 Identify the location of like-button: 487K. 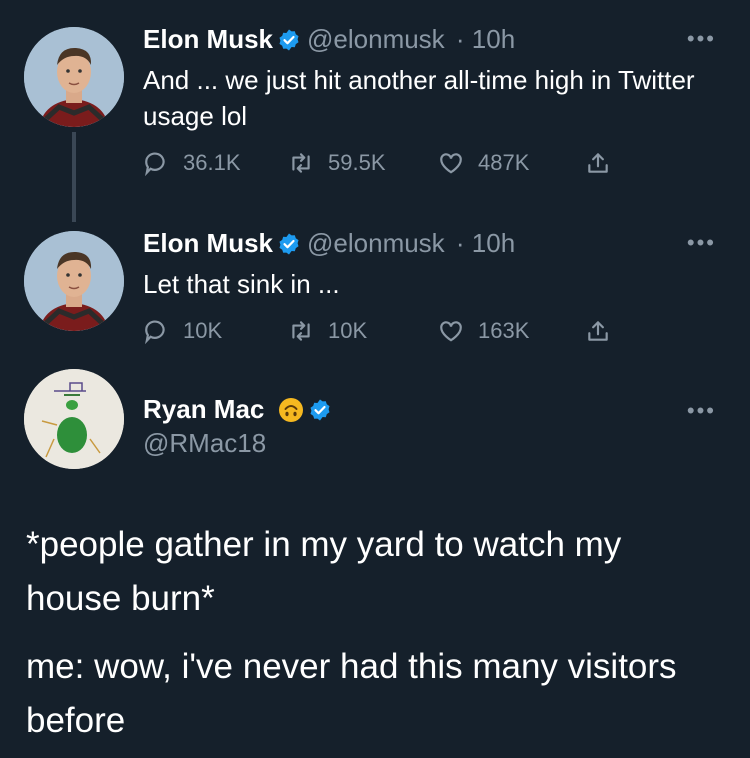
(483, 163).